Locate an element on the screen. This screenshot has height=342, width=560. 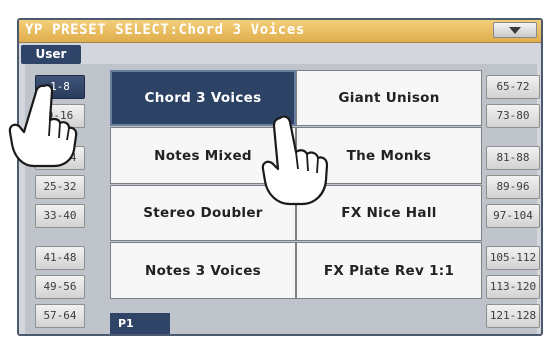
bank-button-65-72: 65-72 is located at coordinates (513, 87).